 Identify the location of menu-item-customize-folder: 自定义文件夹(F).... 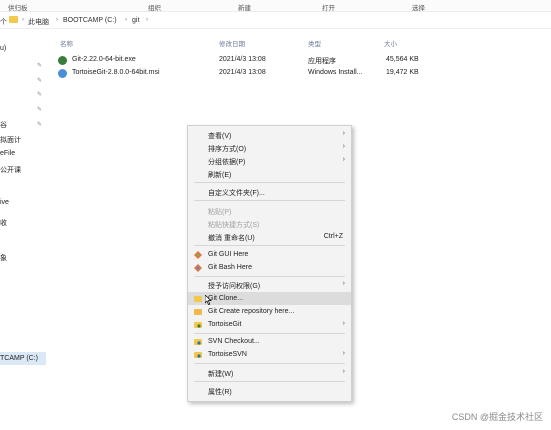
(269, 191).